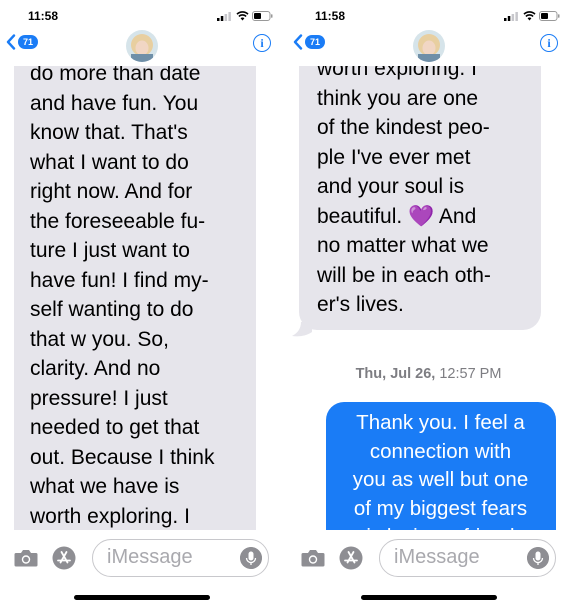 The height and width of the screenshot is (608, 570). Describe the element at coordinates (395, 374) in the screenshot. I see `timestamp-day: Thu, Jul 26,` at that location.